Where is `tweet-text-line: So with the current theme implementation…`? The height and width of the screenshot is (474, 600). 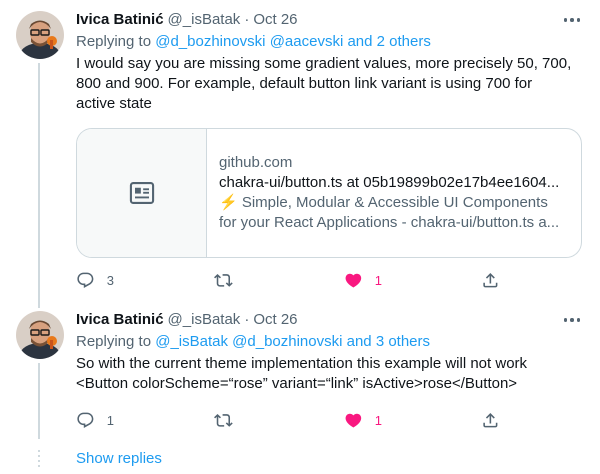 tweet-text-line: So with the current theme implementation… is located at coordinates (302, 363).